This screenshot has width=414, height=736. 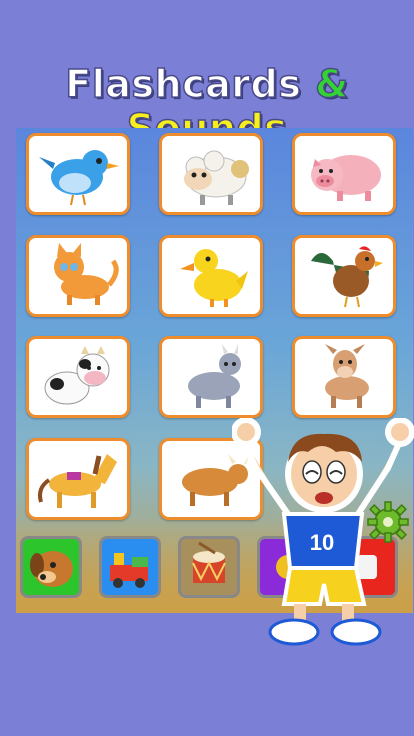 I want to click on drum-icon, so click(x=209, y=562).